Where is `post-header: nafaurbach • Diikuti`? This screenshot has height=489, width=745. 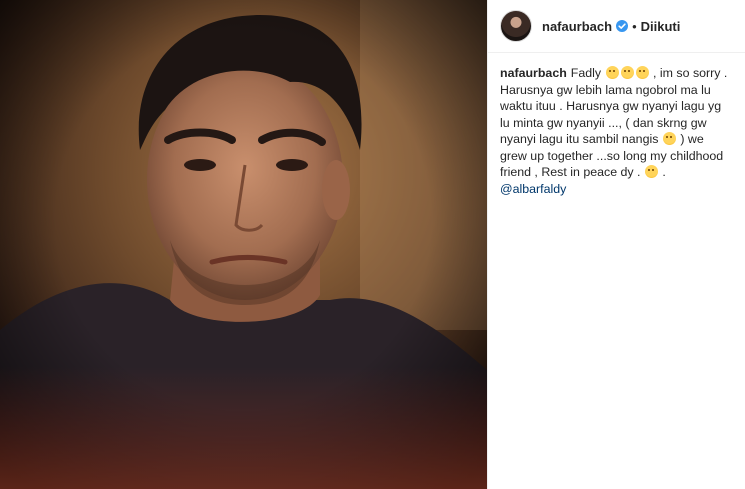
post-header: nafaurbach • Diikuti is located at coordinates (616, 26).